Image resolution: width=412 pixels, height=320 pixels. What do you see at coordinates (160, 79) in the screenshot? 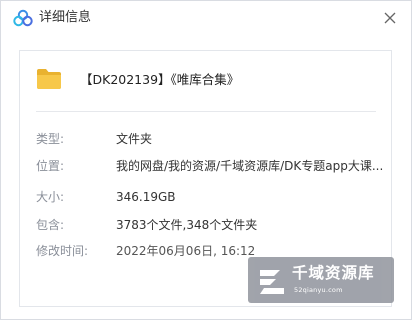
I see `file-name: 【DK202139】《唯库合集》` at bounding box center [160, 79].